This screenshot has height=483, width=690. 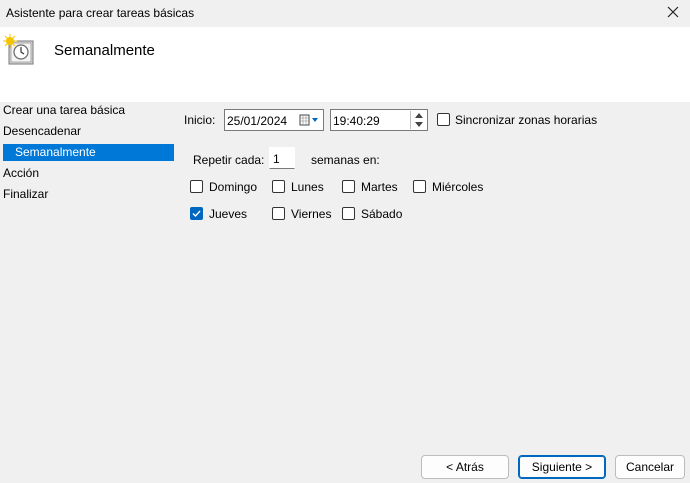 What do you see at coordinates (650, 467) in the screenshot?
I see `cancel-button: Cancelar` at bounding box center [650, 467].